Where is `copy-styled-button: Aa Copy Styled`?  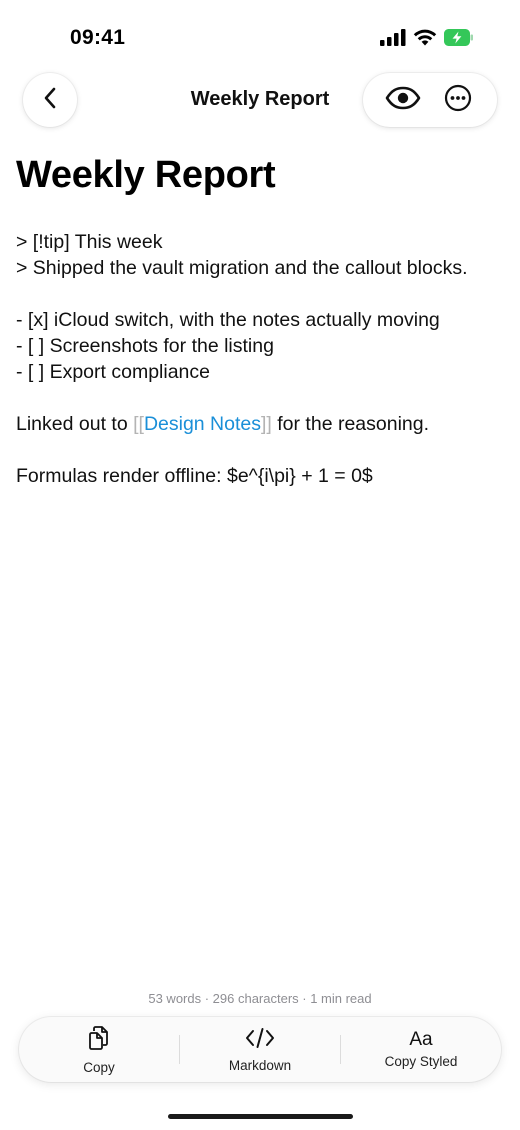 copy-styled-button: Aa Copy Styled is located at coordinates (421, 1049).